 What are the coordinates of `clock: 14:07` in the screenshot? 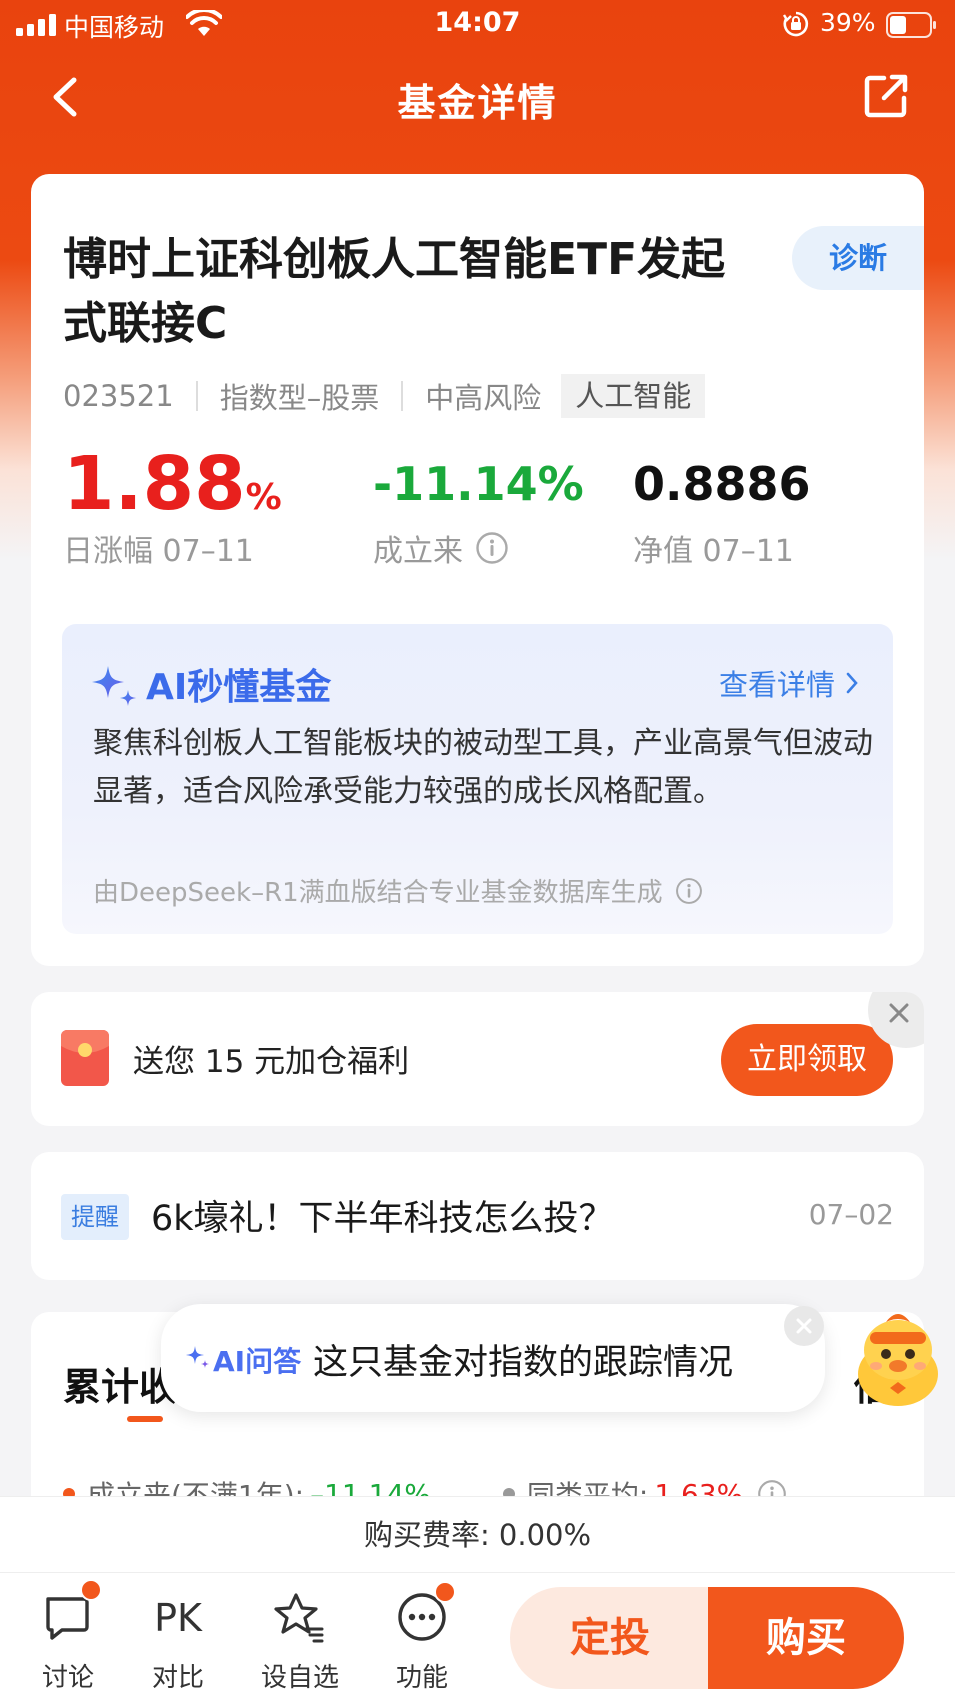 It's located at (477, 22).